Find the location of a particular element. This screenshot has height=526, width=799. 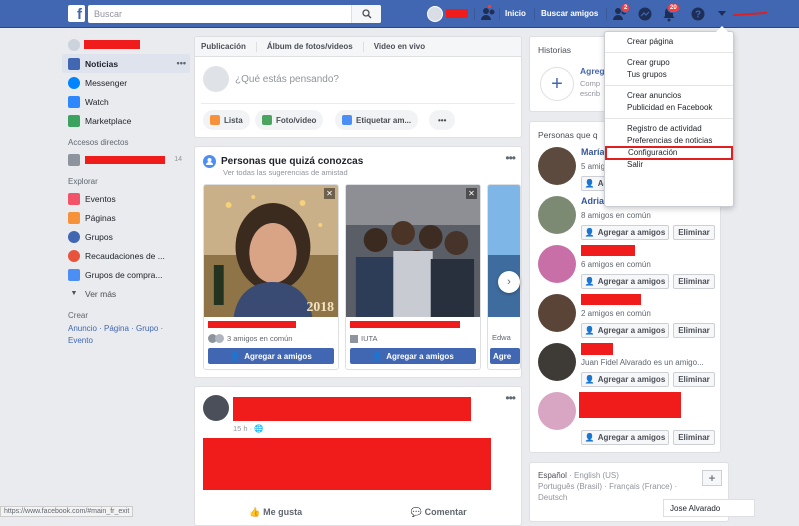

sidebar-item-events: Eventos is located at coordinates (126, 198).